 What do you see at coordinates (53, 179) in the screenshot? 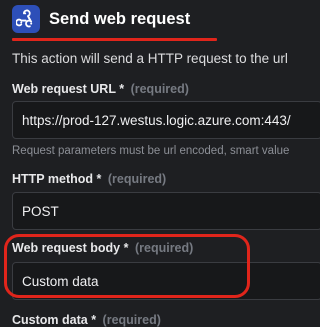
I see `field-label-text: HTTP method` at bounding box center [53, 179].